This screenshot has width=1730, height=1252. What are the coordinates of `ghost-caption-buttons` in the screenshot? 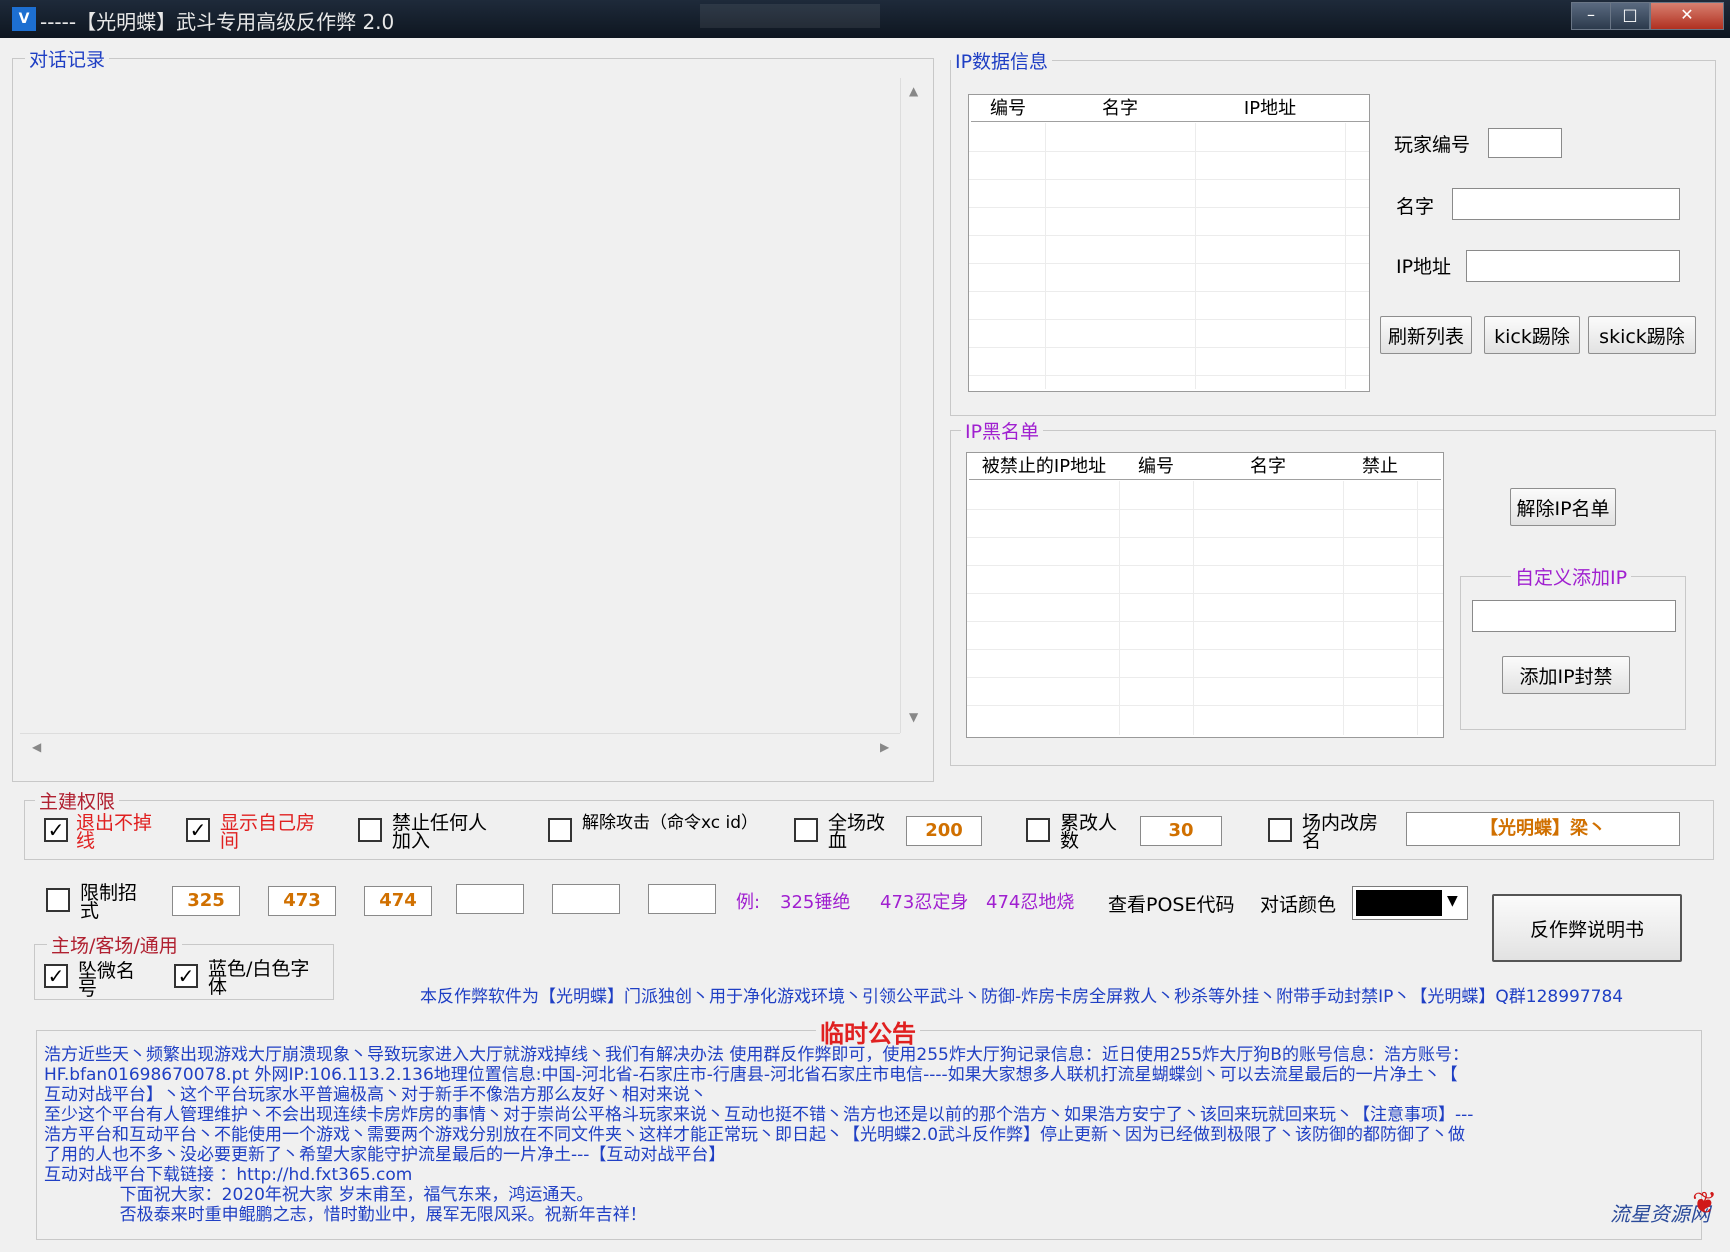 It's located at (790, 16).